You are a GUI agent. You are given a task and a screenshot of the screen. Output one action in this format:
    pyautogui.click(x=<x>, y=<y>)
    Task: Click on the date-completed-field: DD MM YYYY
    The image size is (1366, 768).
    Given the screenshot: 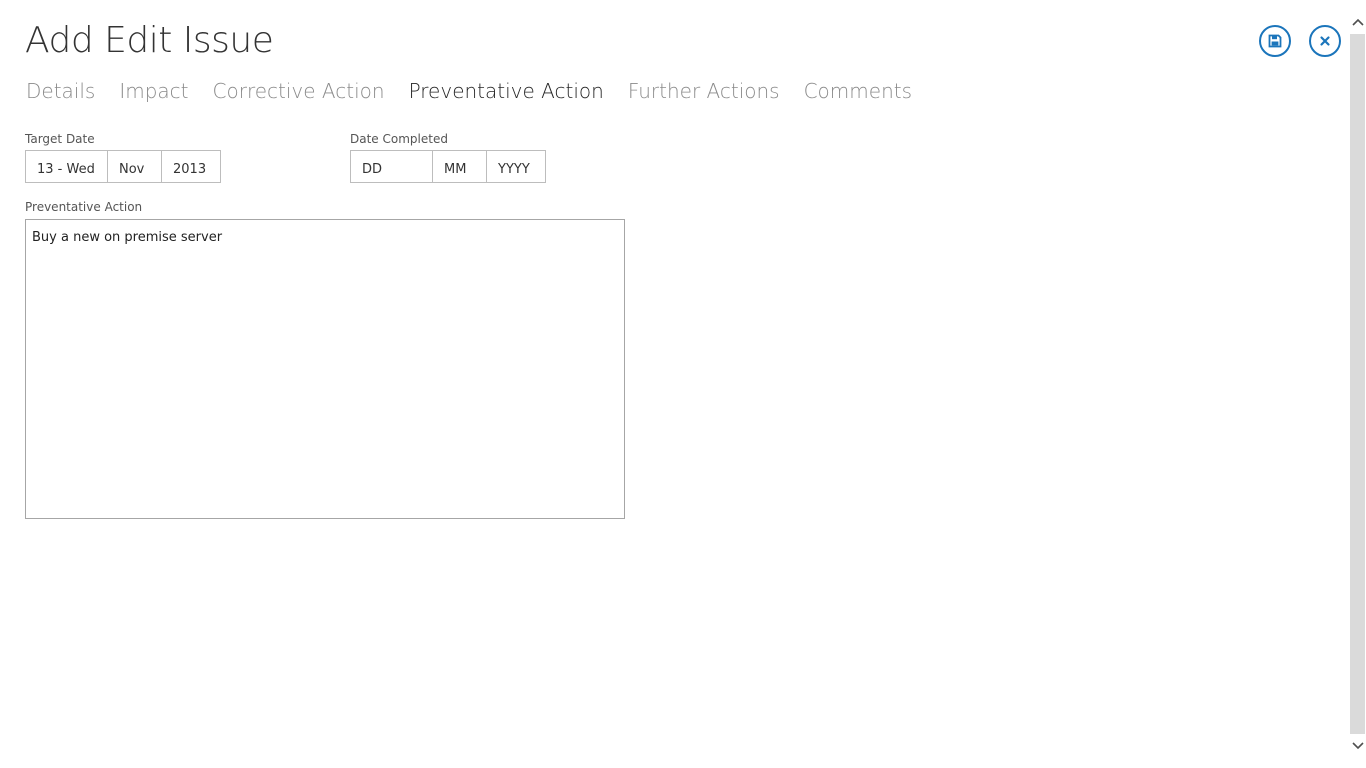 What is the action you would take?
    pyautogui.click(x=448, y=166)
    